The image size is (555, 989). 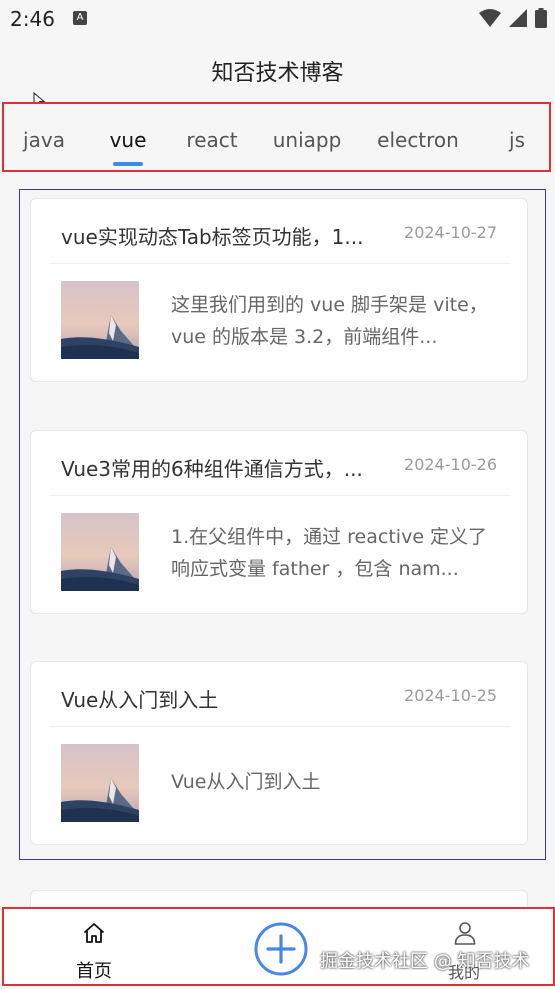 What do you see at coordinates (128, 140) in the screenshot?
I see `tab-vue: vue` at bounding box center [128, 140].